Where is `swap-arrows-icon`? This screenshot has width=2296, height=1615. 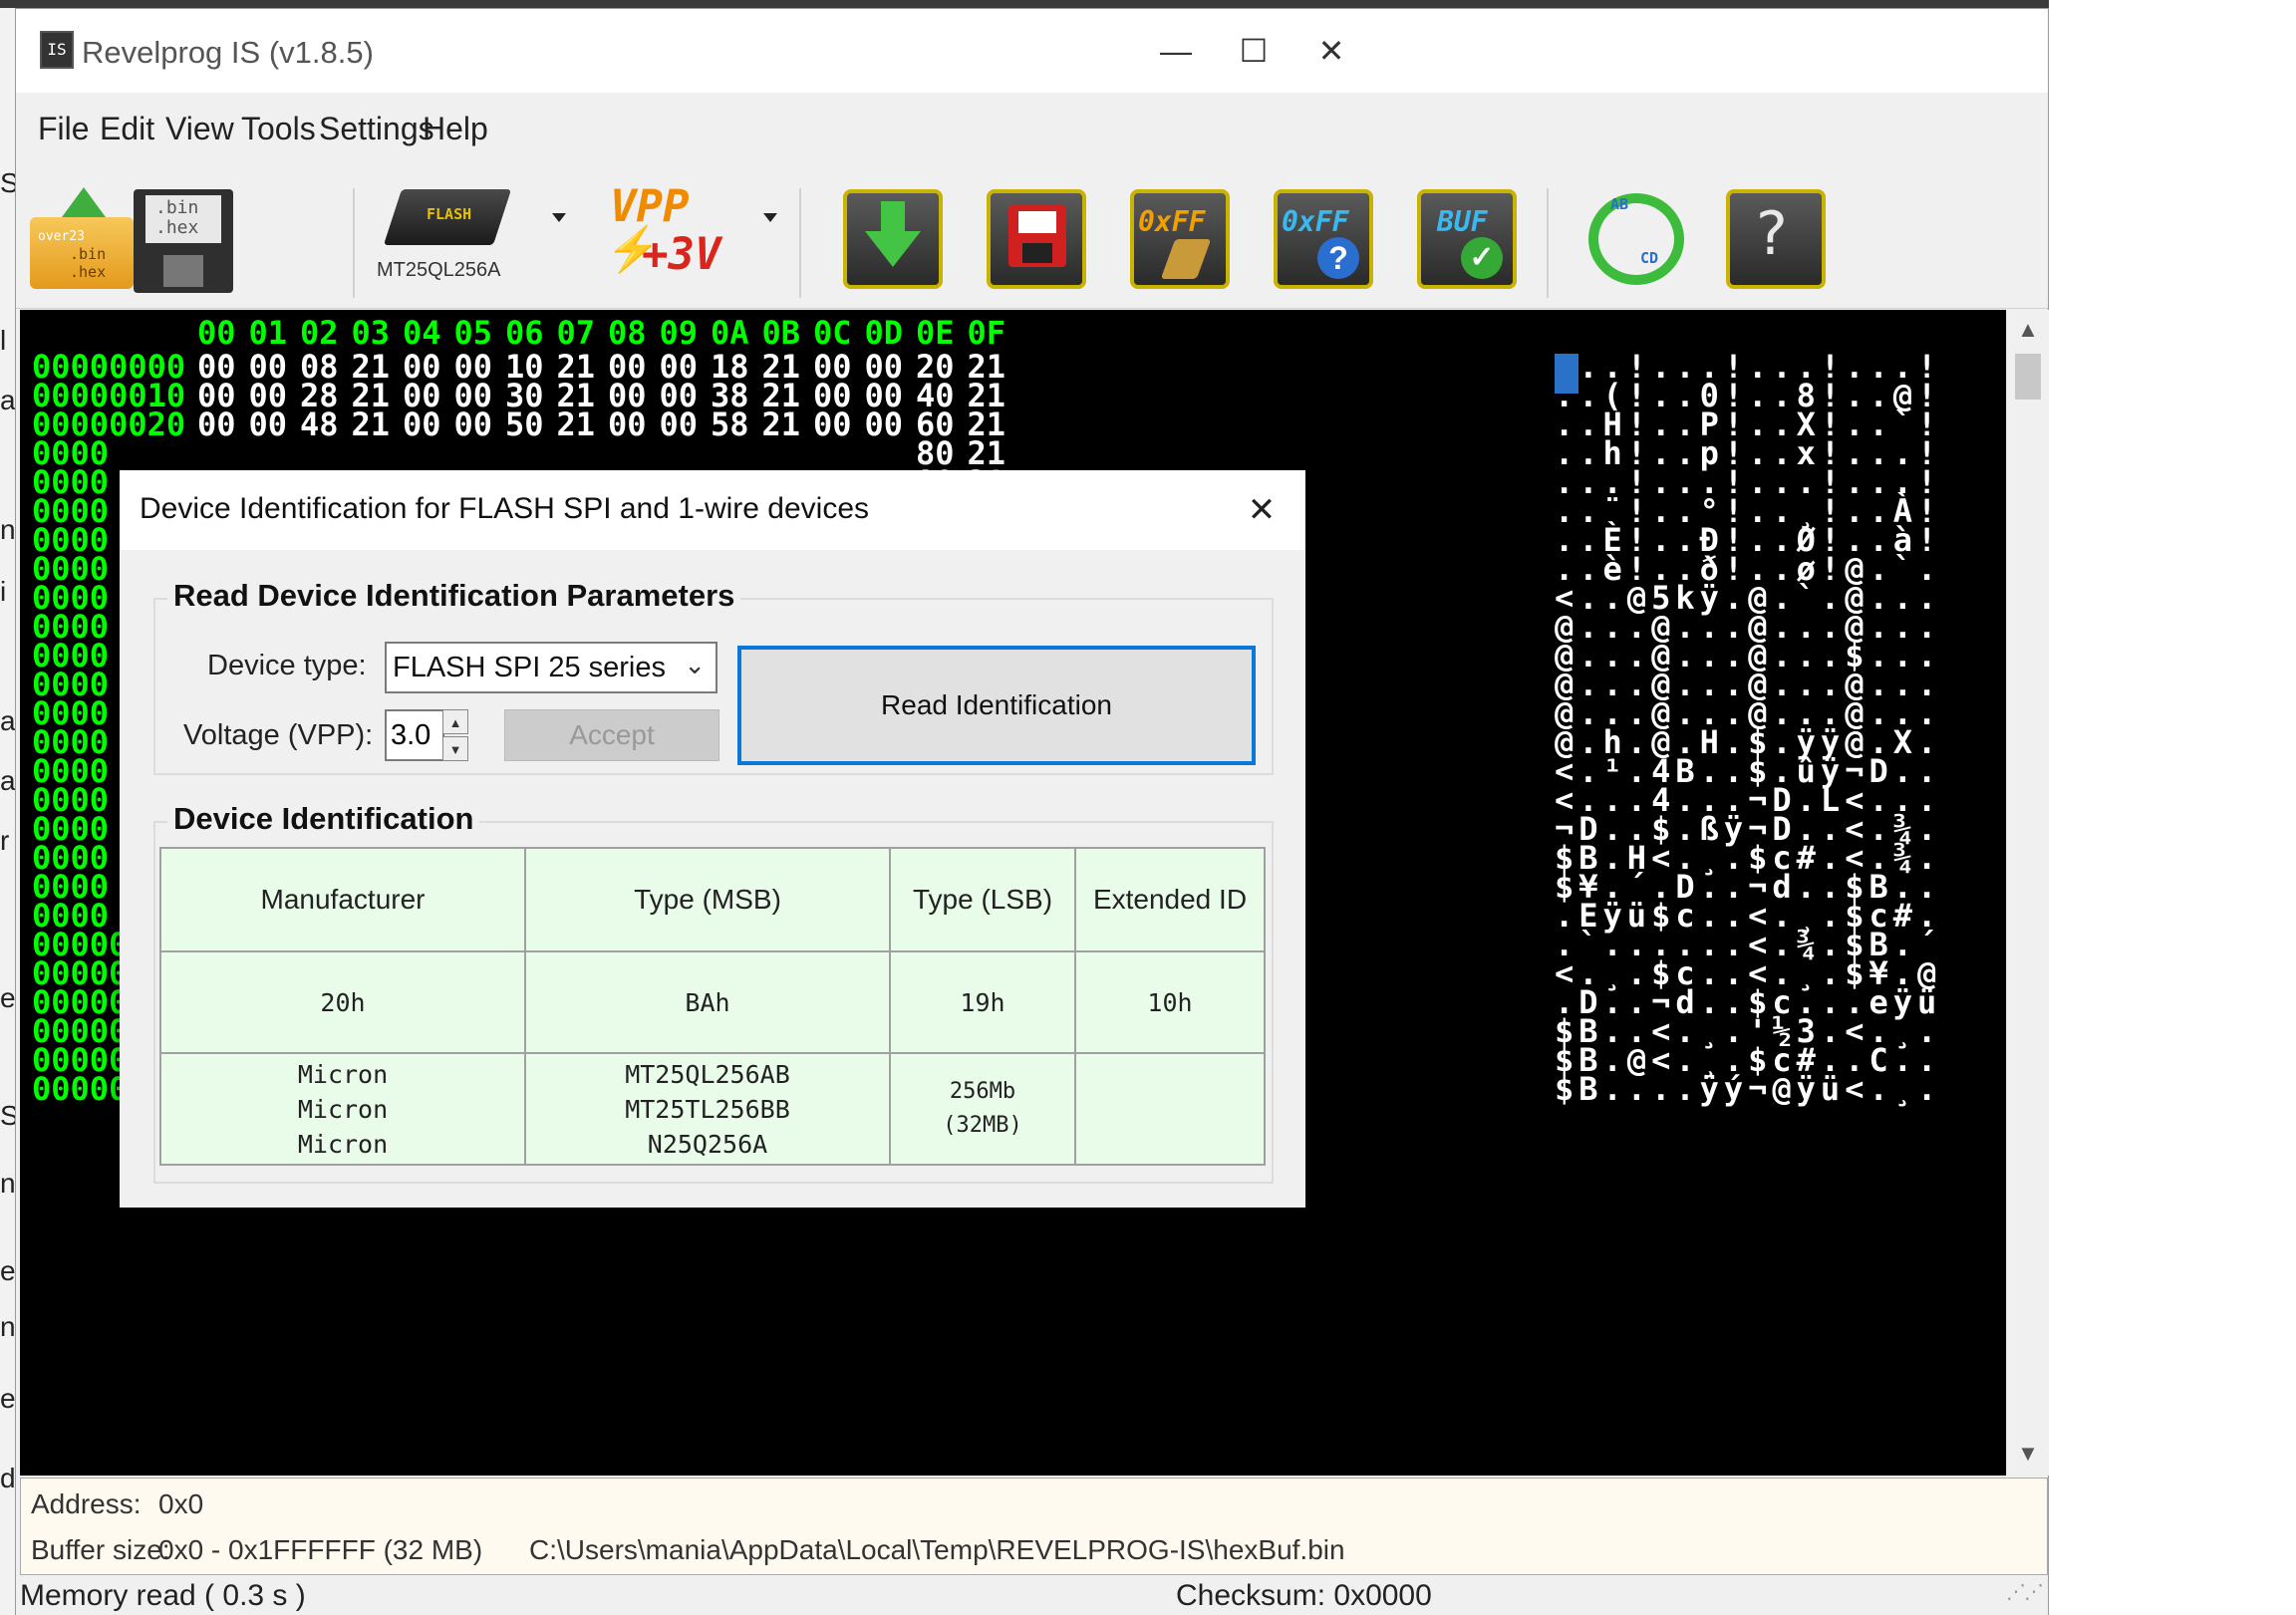 swap-arrows-icon is located at coordinates (1636, 239).